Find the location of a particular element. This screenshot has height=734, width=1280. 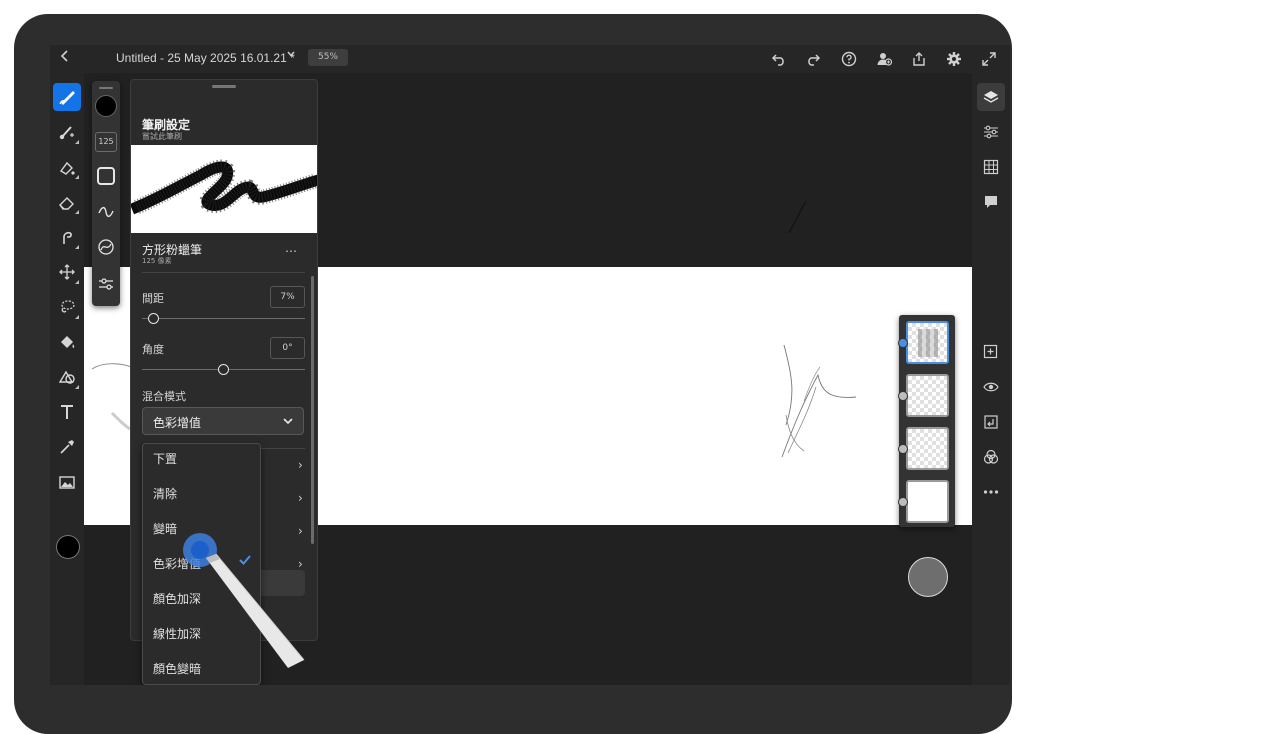

angle-value: 0° is located at coordinates (287, 348).